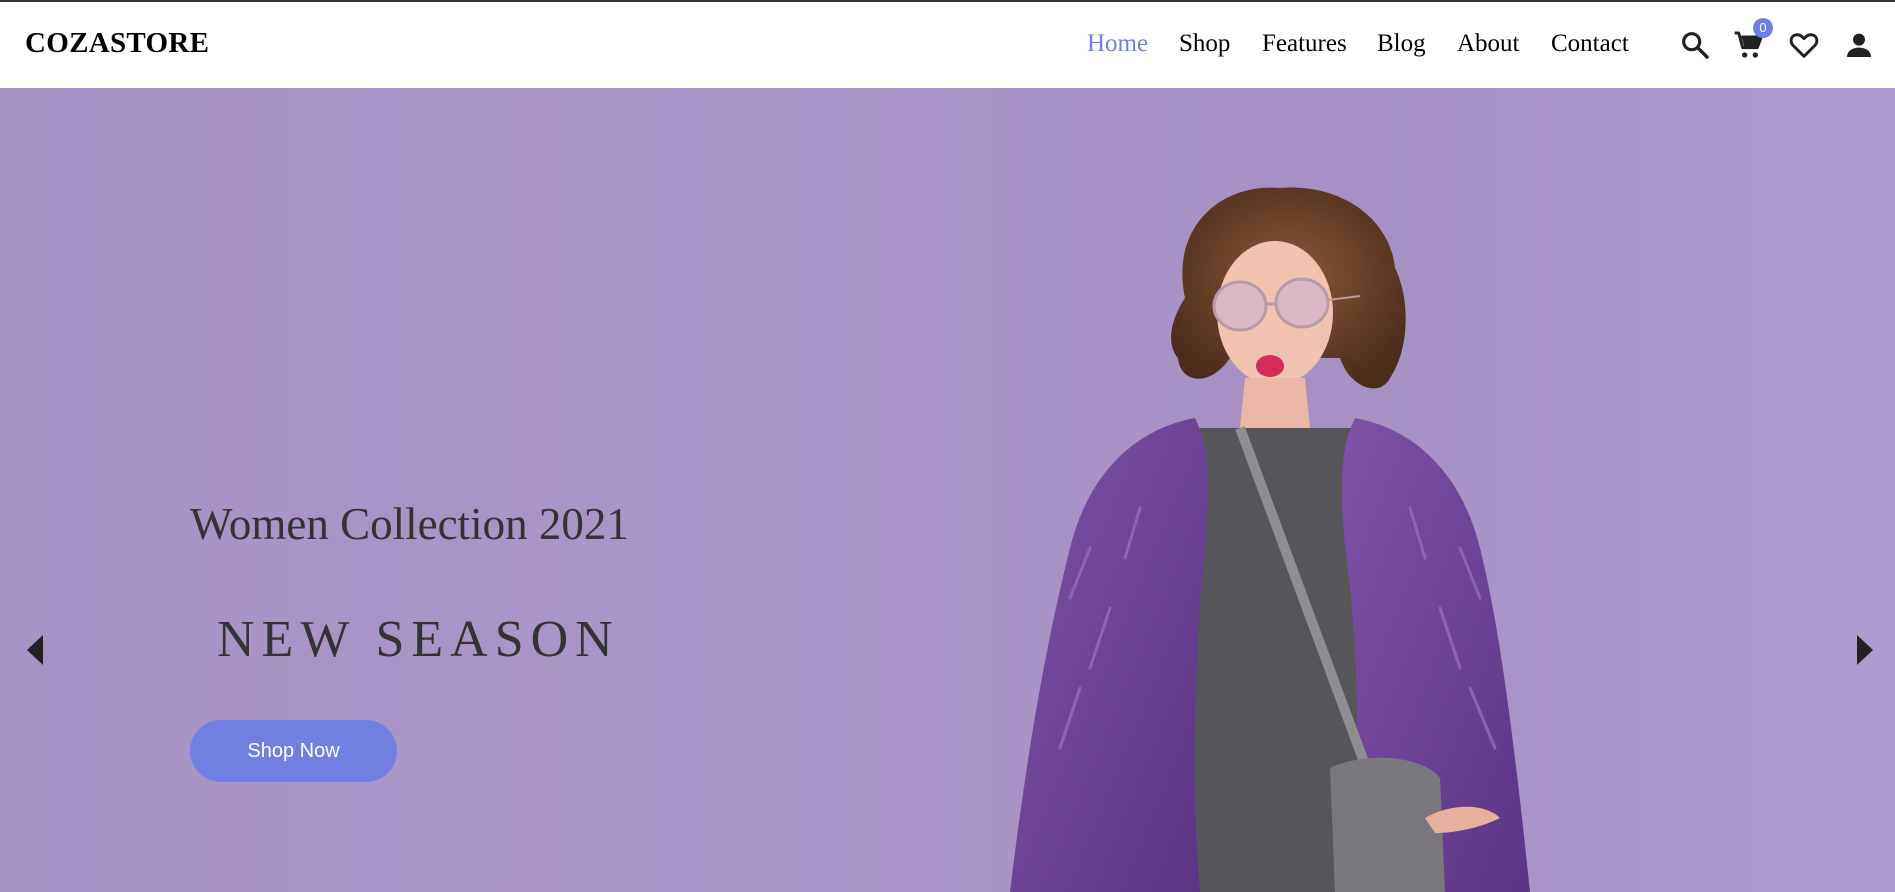 The width and height of the screenshot is (1895, 892). I want to click on search-icon, so click(1695, 45).